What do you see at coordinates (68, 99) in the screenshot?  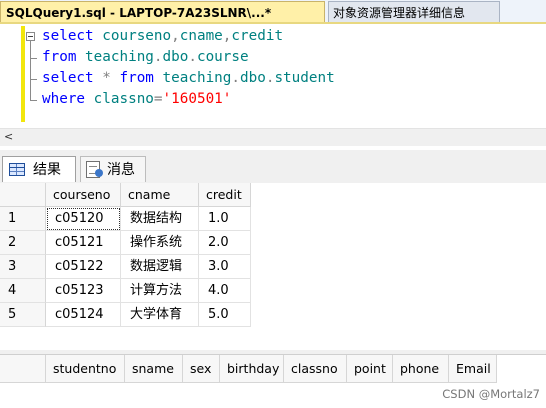 I see `code-token: where` at bounding box center [68, 99].